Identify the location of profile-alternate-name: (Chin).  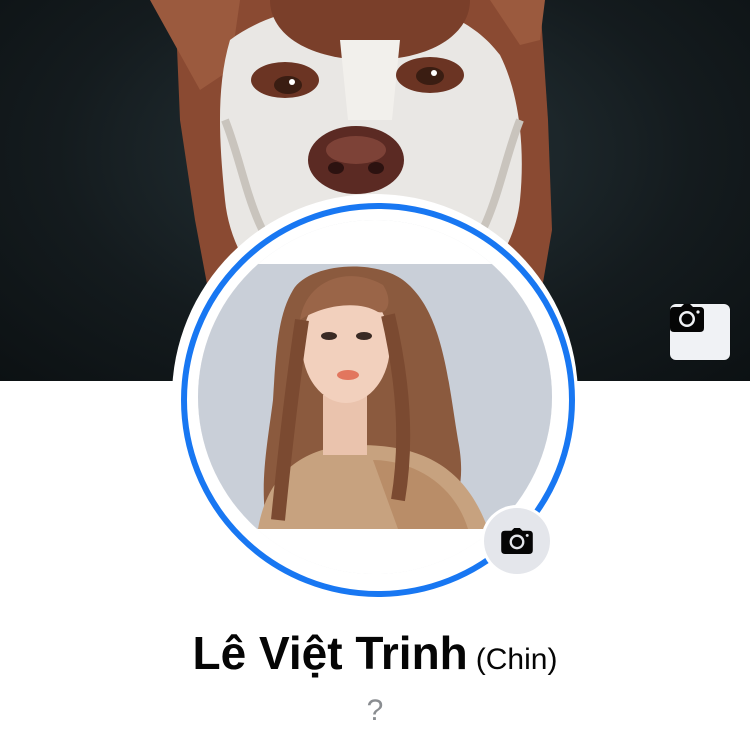
(516, 659).